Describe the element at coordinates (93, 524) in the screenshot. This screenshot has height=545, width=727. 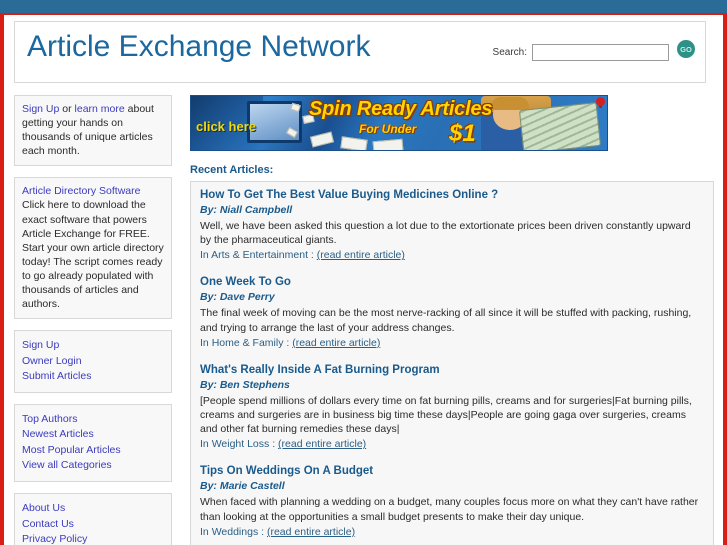
I see `sidebar-item-contact-us: Contact Us` at that location.